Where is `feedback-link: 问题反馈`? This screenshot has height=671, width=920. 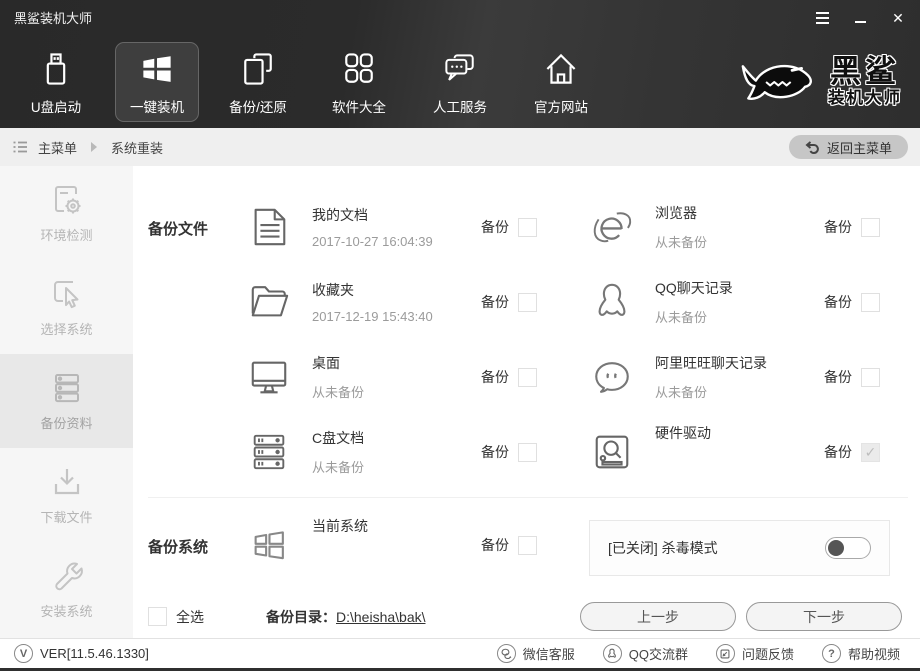
feedback-link: 问题反馈 is located at coordinates (754, 653).